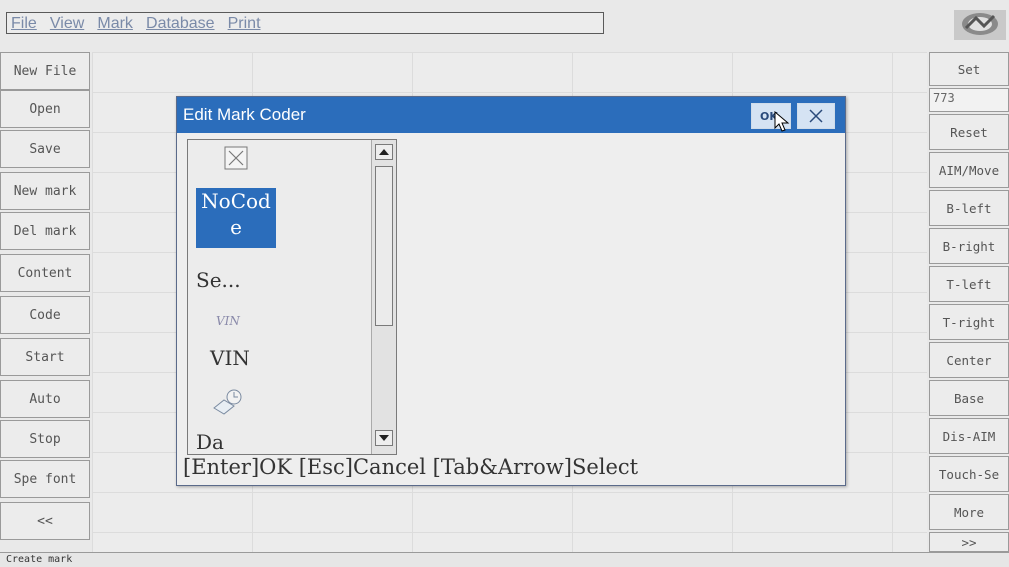 The height and width of the screenshot is (567, 1009). Describe the element at coordinates (244, 114) in the screenshot. I see `dialog-title: Edit Mark Coder` at that location.